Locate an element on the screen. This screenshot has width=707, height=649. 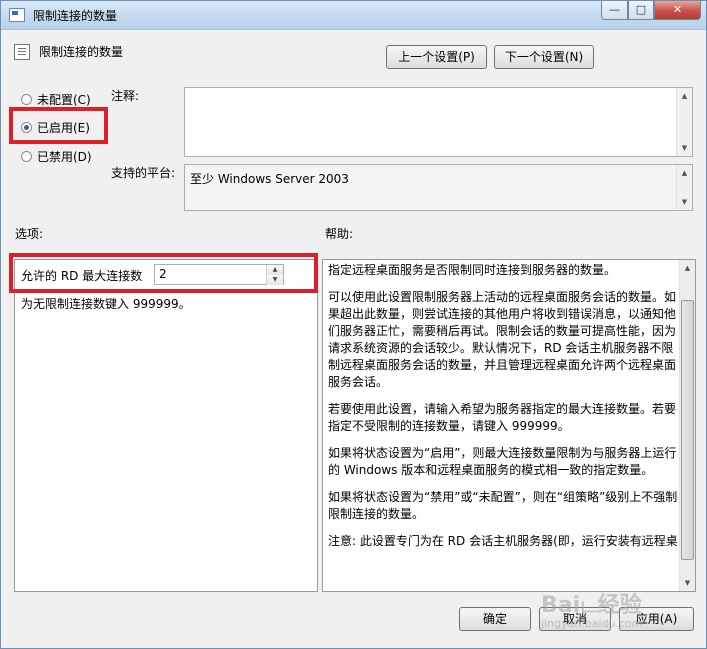
help-paragraph: 注意: 此设置专门为在 RD 会话主机服务器(即，运行安装有远程桌 is located at coordinates (503, 541).